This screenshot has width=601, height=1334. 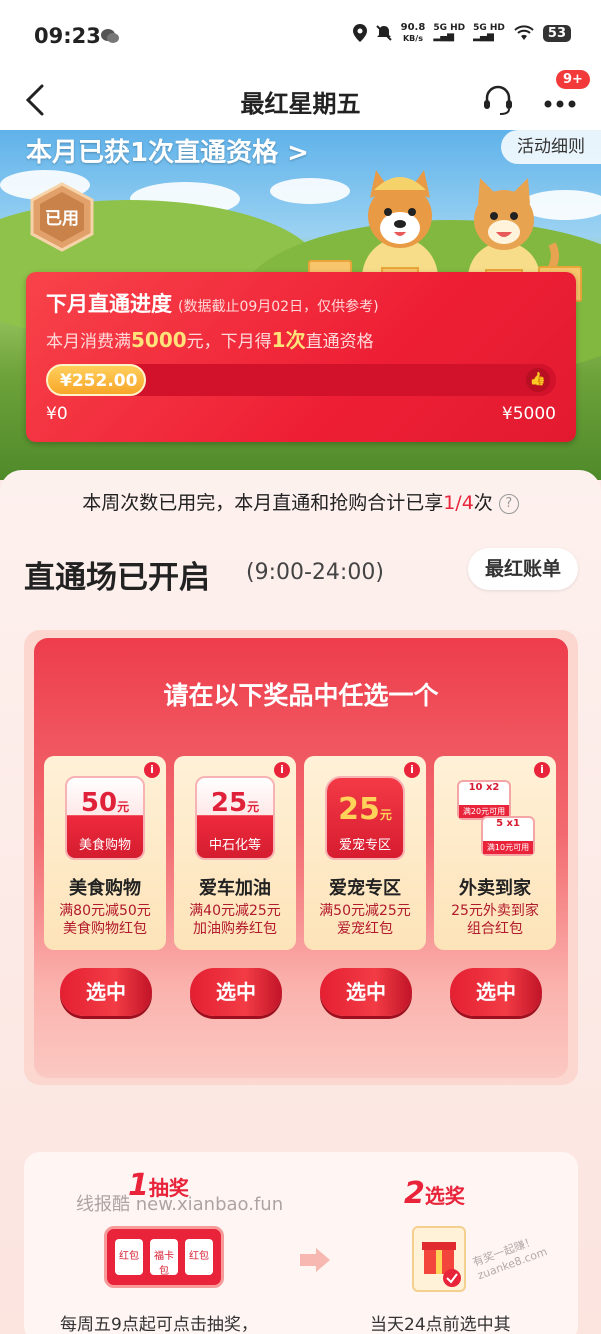 What do you see at coordinates (301, 695) in the screenshot?
I see `prize-heading: 请在以下奖品中任选一个` at bounding box center [301, 695].